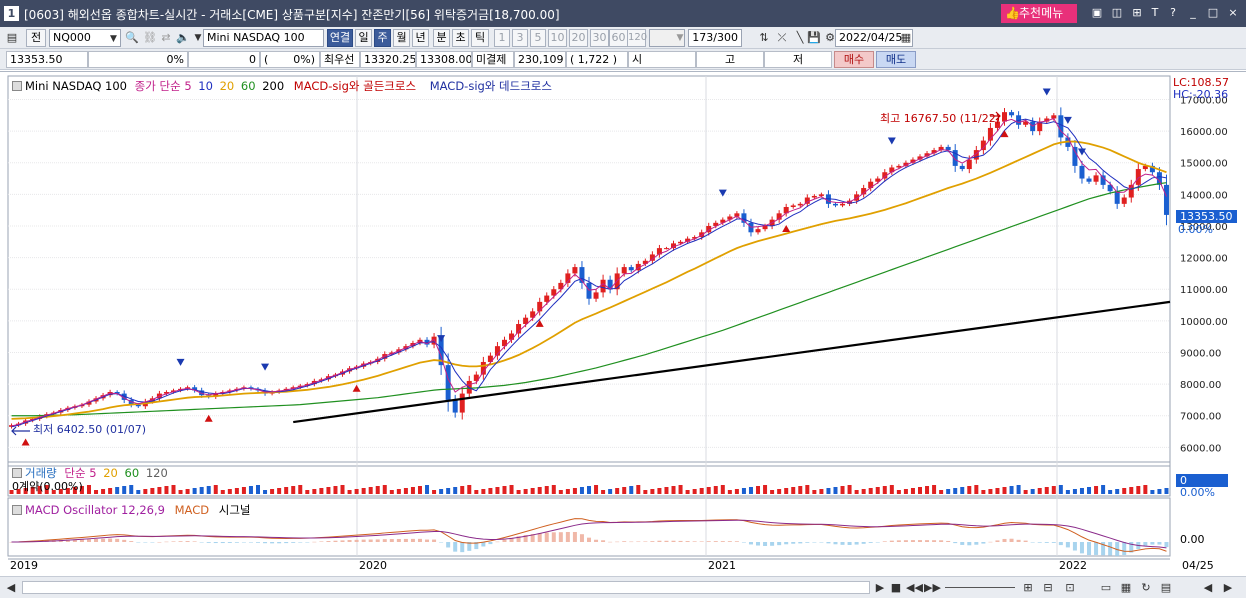 The height and width of the screenshot is (598, 1246). What do you see at coordinates (113, 39) in the screenshot?
I see `chevron-down-icon: ▼` at bounding box center [113, 39].